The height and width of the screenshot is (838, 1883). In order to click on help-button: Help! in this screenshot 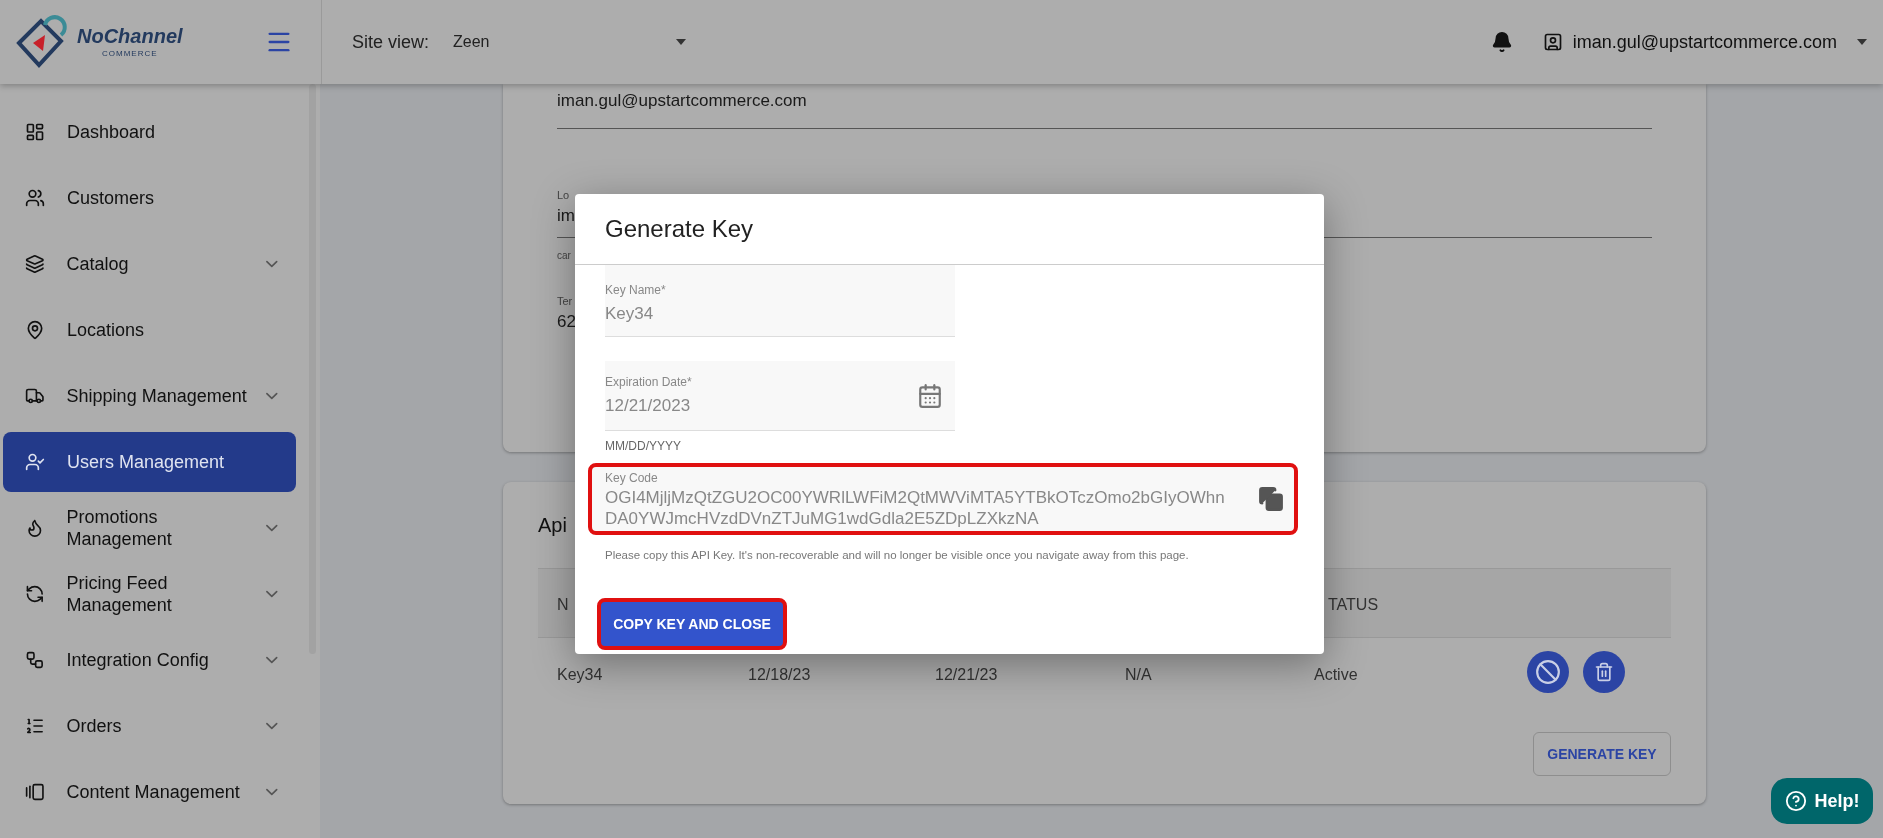, I will do `click(1822, 801)`.